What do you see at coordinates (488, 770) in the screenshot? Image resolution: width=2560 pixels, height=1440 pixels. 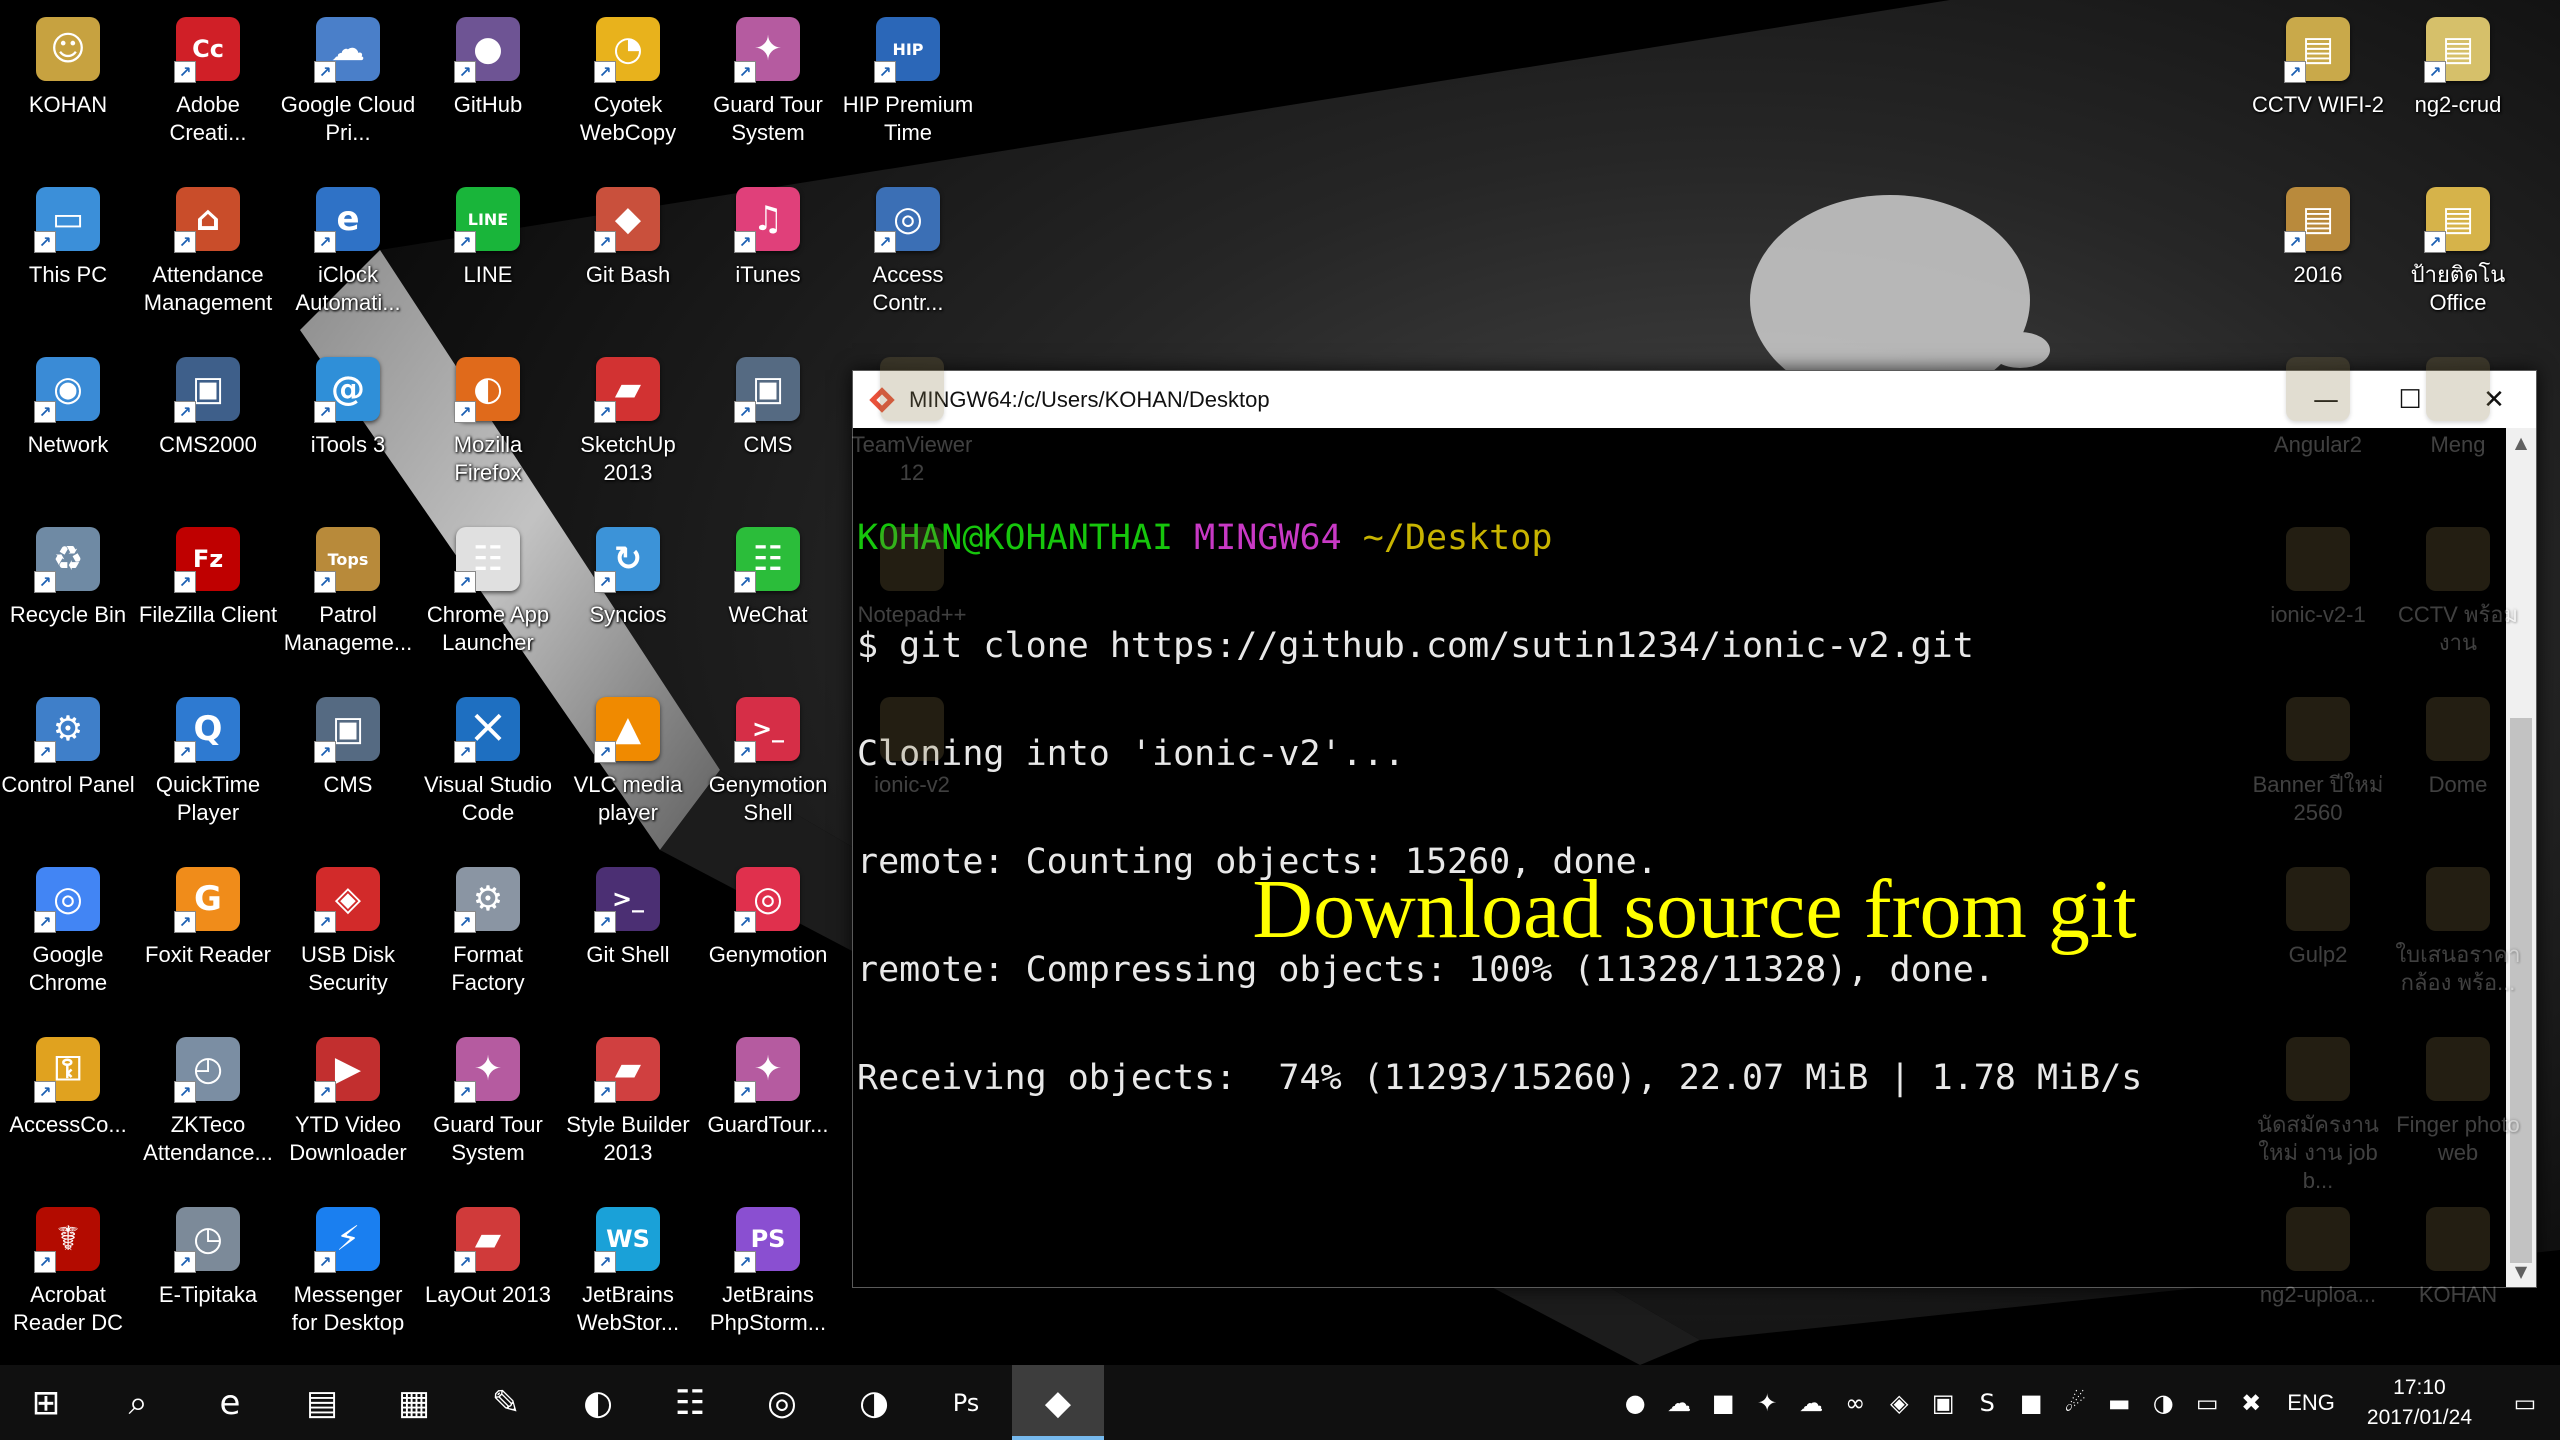 I see `desktop-shortcut: ⨉ Visual Studio Code` at bounding box center [488, 770].